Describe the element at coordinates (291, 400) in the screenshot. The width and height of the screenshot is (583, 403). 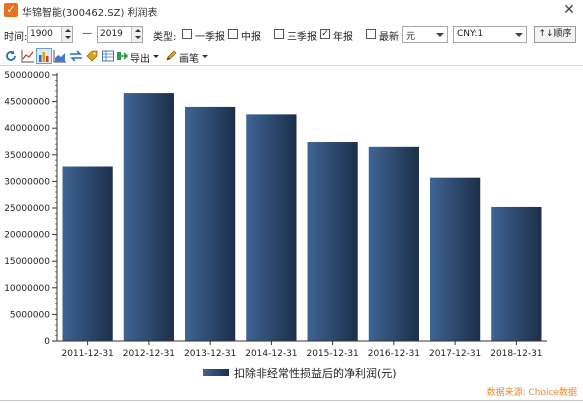
I see `bottom-border` at that location.